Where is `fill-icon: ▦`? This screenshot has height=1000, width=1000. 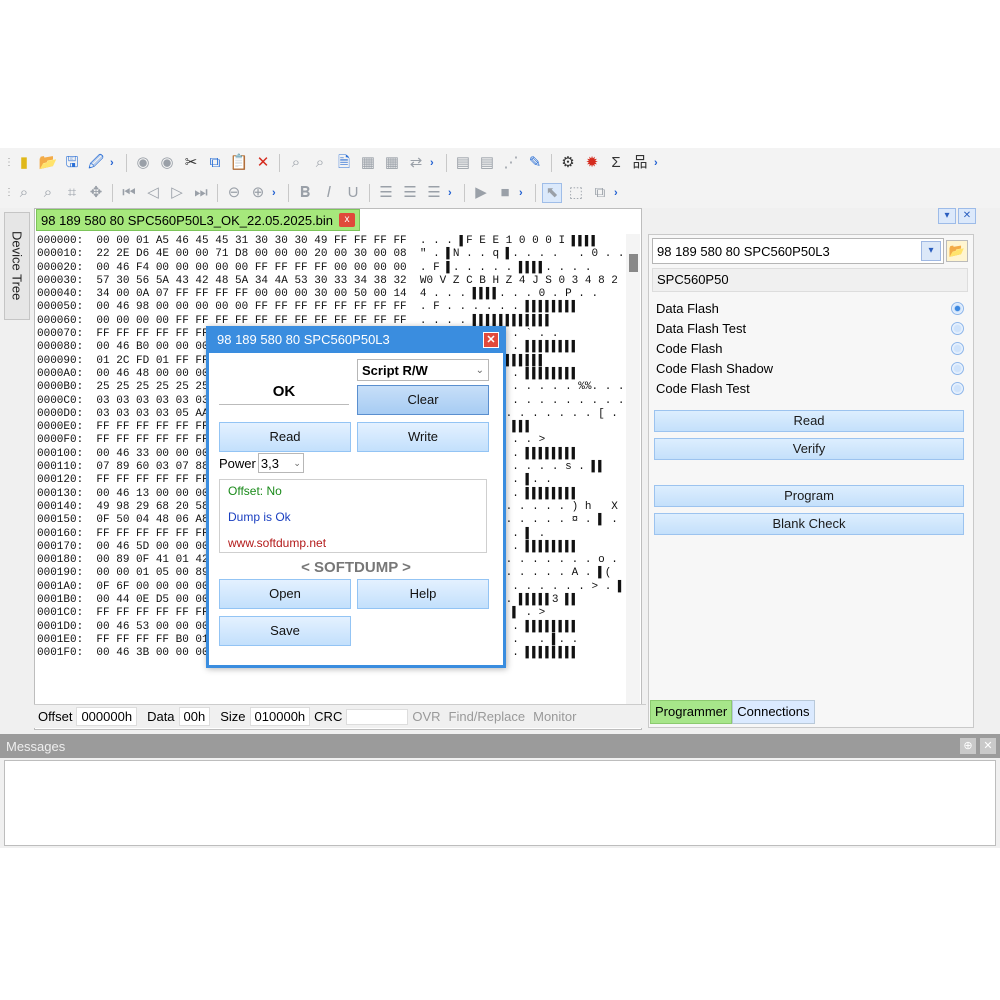
fill-icon: ▦ is located at coordinates (368, 163).